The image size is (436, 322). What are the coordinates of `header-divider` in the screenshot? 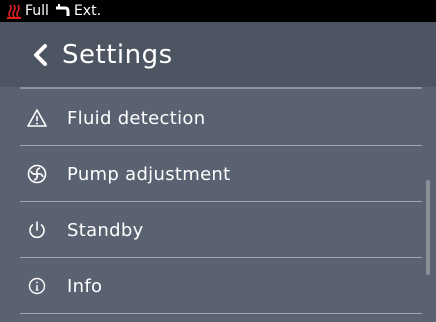 It's located at (221, 88).